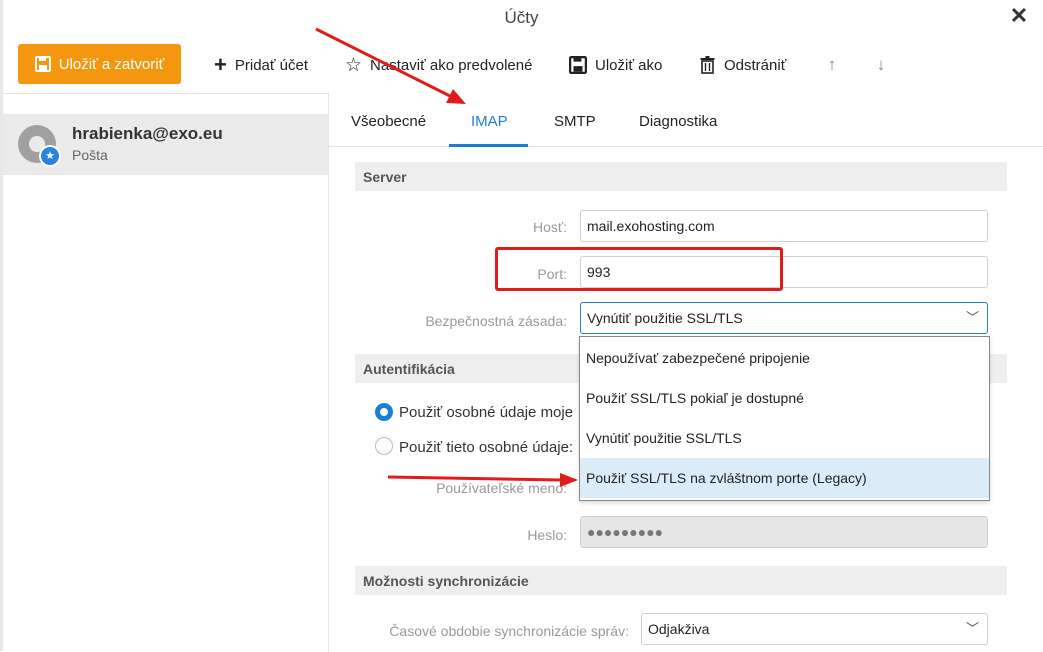 Image resolution: width=1043 pixels, height=652 pixels. What do you see at coordinates (390, 65) in the screenshot?
I see `imap-arrow-annotation` at bounding box center [390, 65].